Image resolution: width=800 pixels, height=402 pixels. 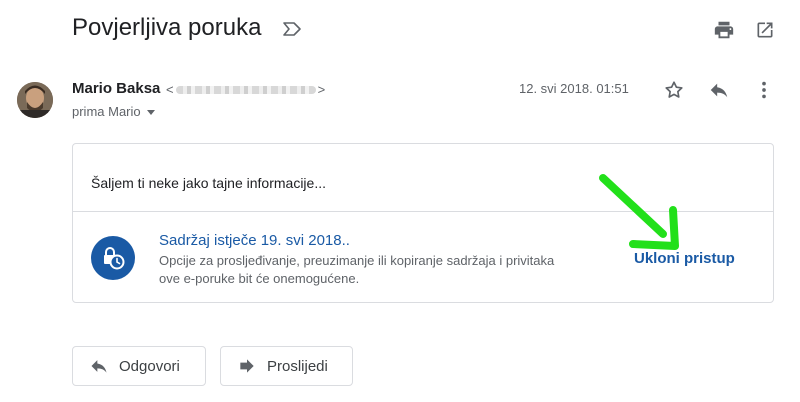 I want to click on recipient-details-toggle: prima Mario, so click(x=113, y=111).